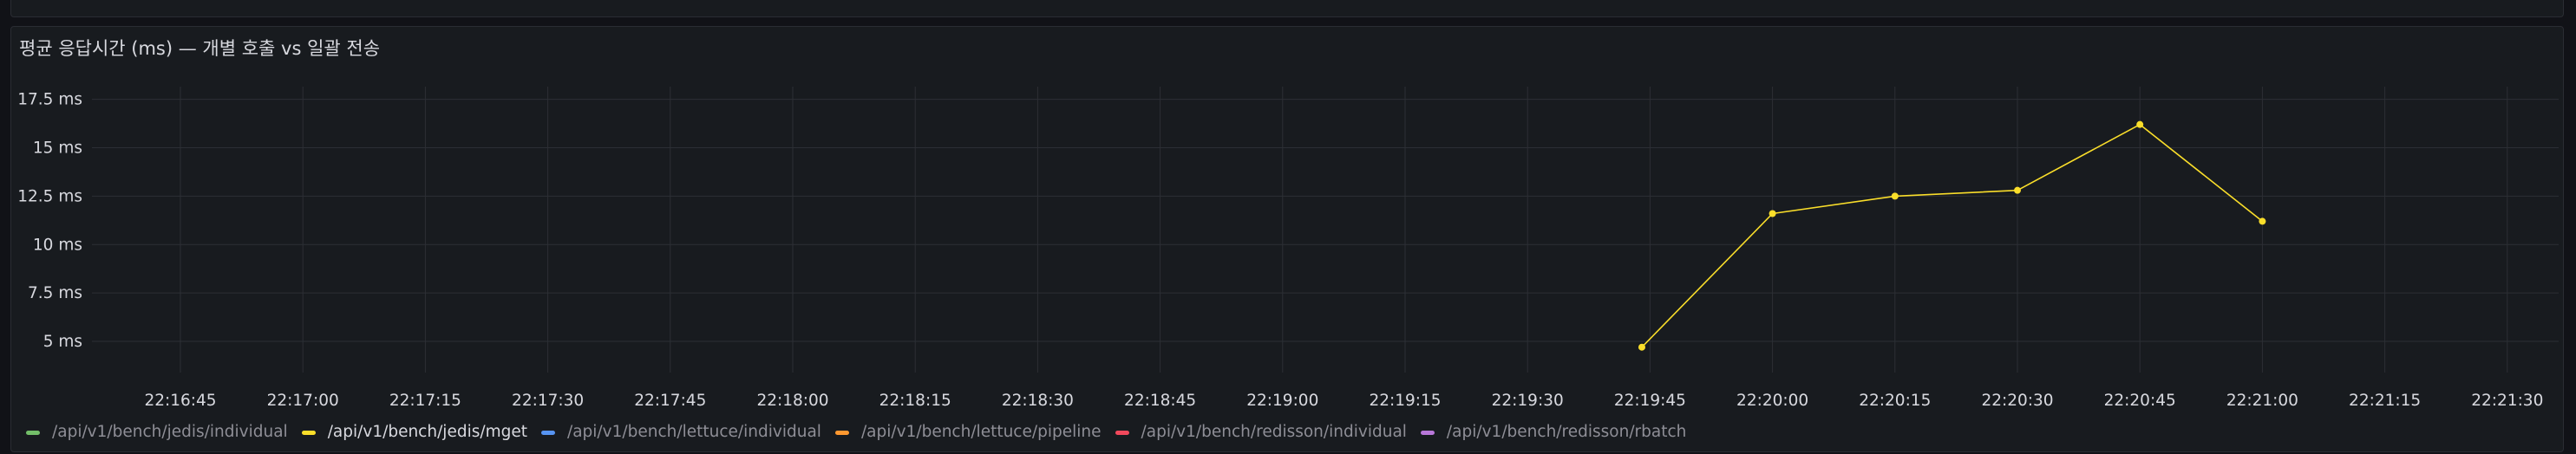 The height and width of the screenshot is (454, 2576). I want to click on x-tick-label: 22:17:15, so click(425, 401).